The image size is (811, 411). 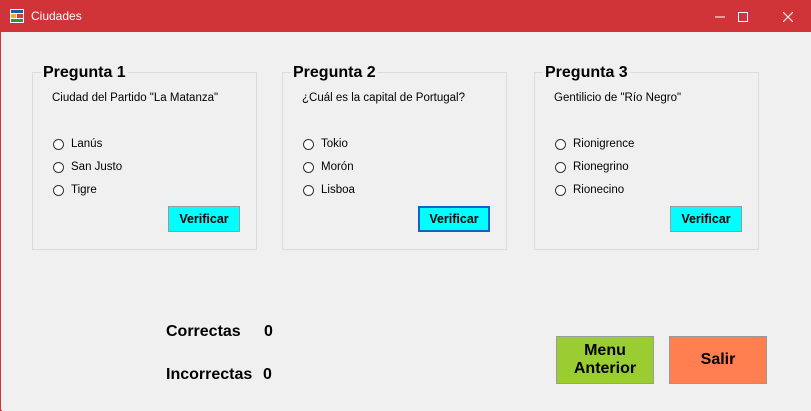 What do you see at coordinates (97, 167) in the screenshot?
I see `radio-label: San Justo` at bounding box center [97, 167].